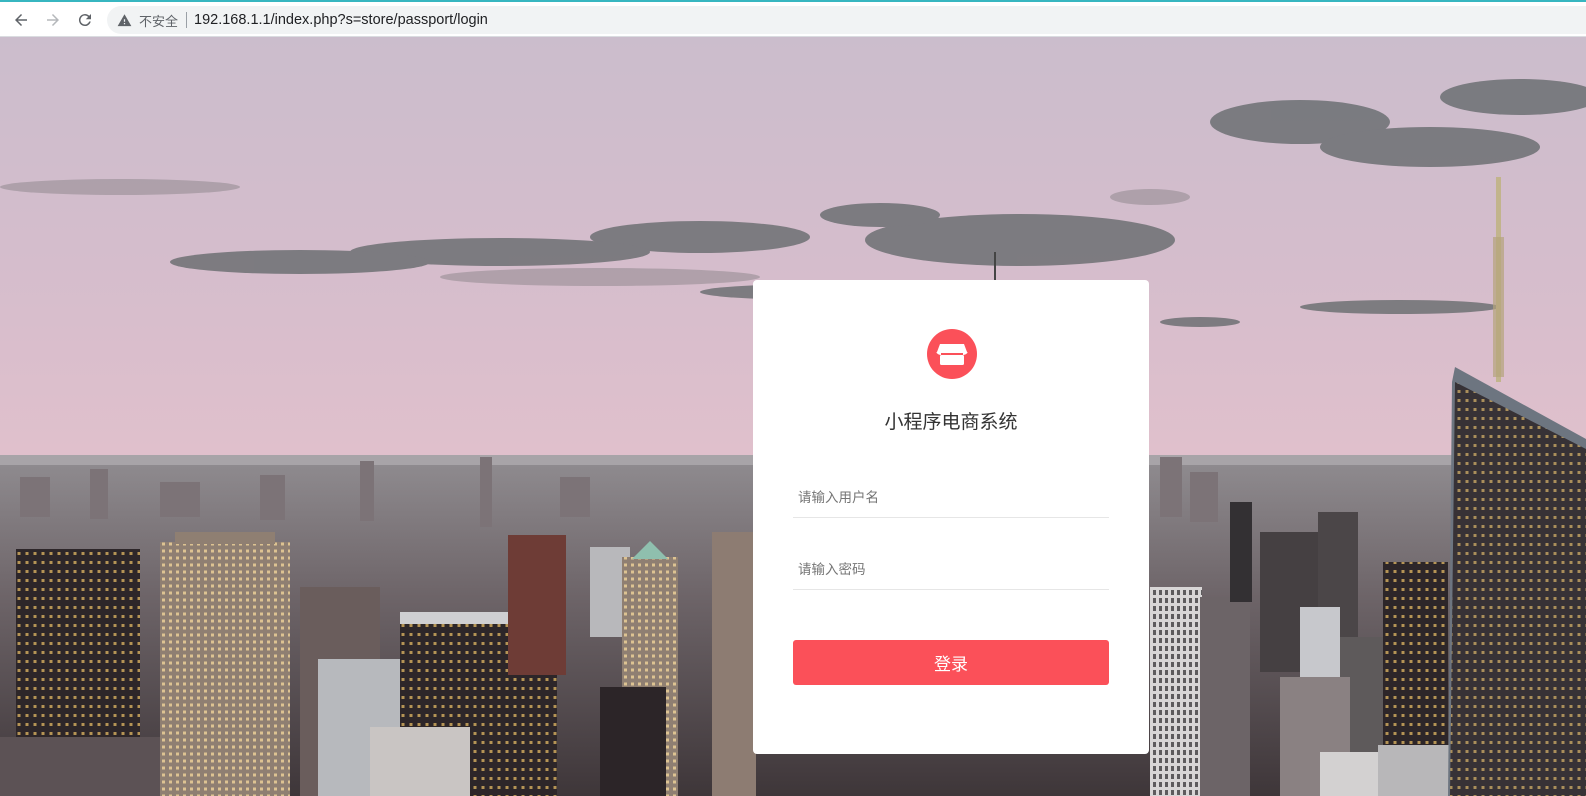 This screenshot has height=796, width=1586. Describe the element at coordinates (124, 20) in the screenshot. I see `warning-icon` at that location.